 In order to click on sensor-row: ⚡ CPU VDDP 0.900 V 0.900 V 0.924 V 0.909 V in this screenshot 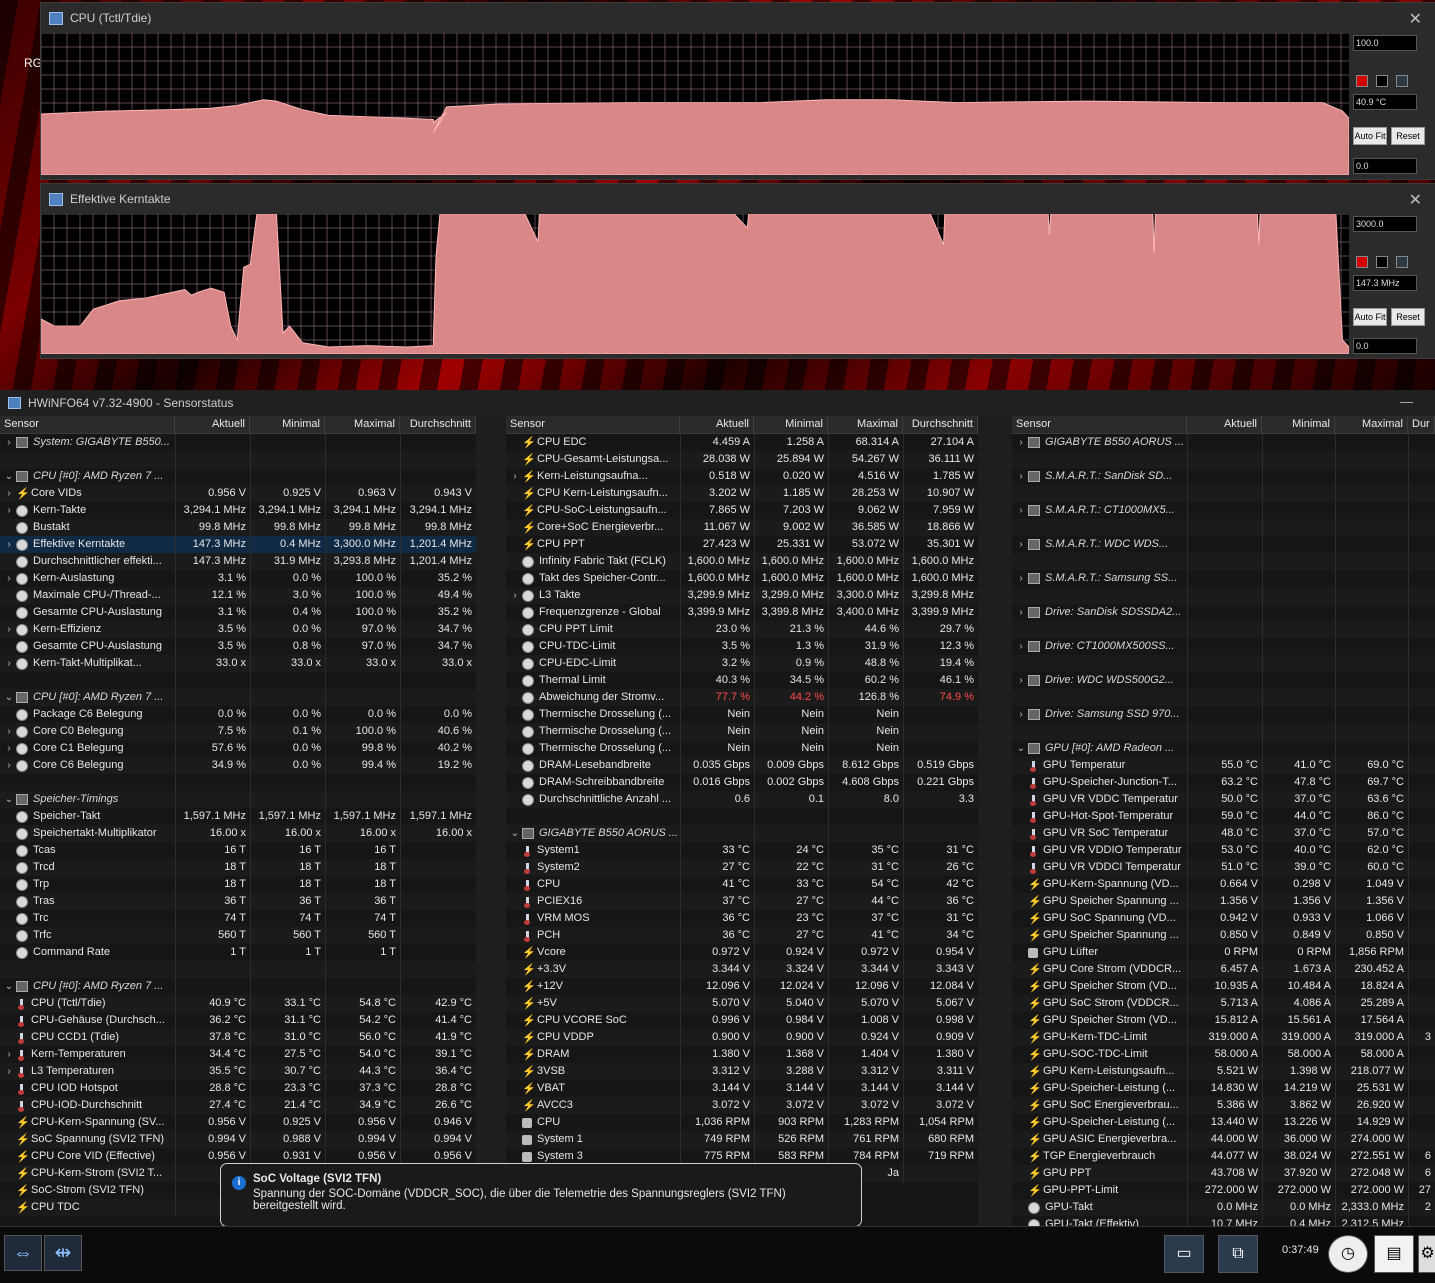, I will do `click(742, 1037)`.